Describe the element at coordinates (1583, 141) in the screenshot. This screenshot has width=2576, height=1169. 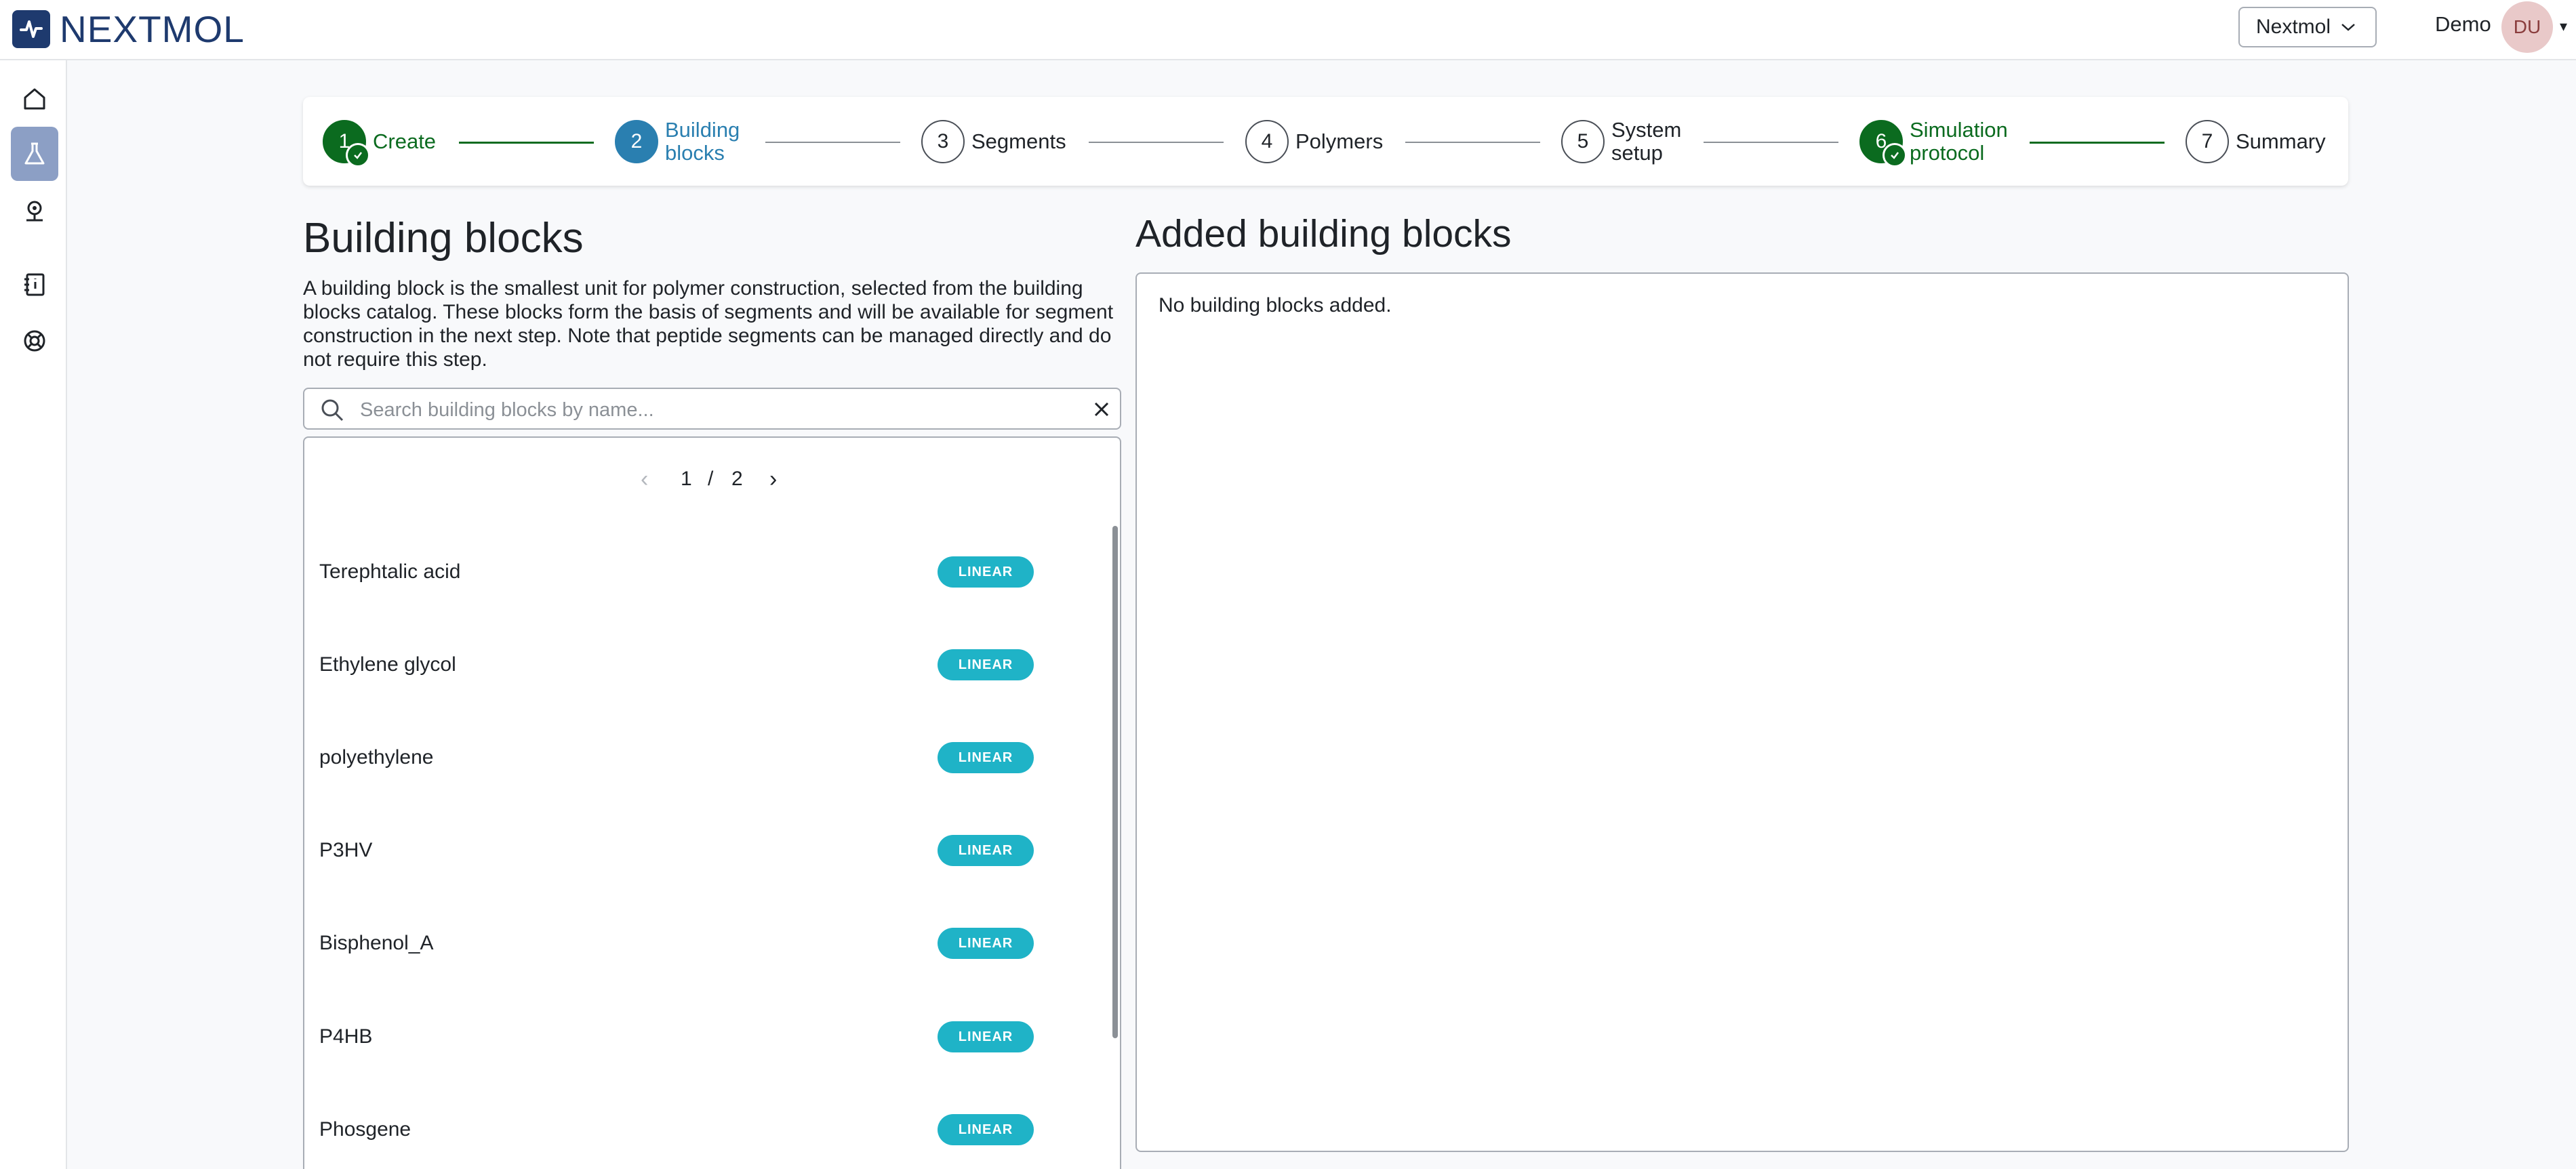
I see `step-number: 5` at that location.